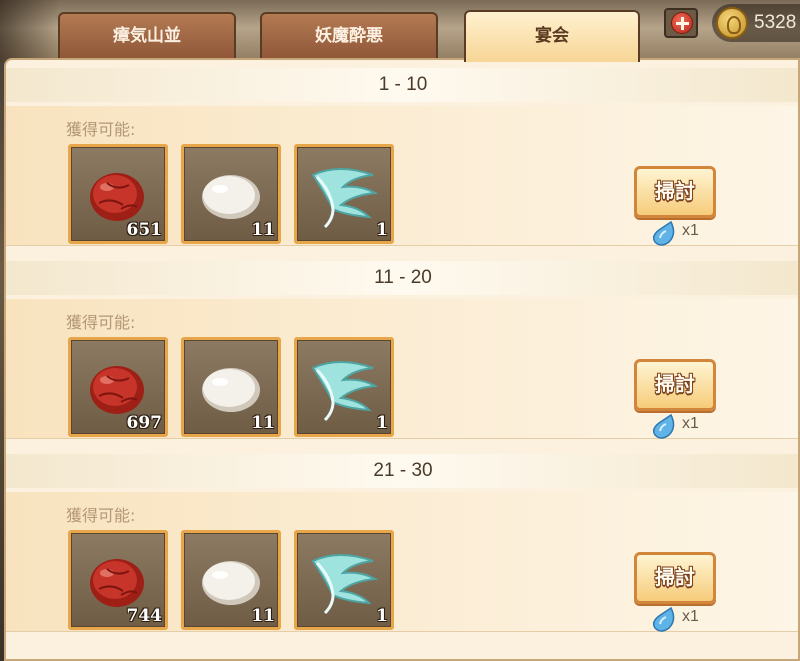  What do you see at coordinates (144, 616) in the screenshot?
I see `item-count: 744` at bounding box center [144, 616].